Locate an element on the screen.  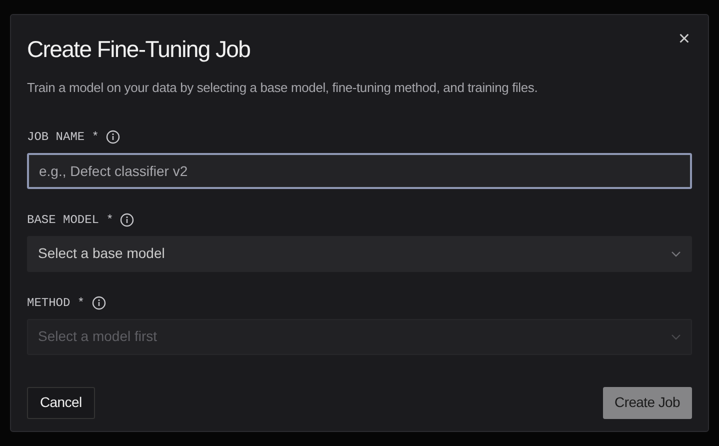
dialog-title: Create Fine-Tuning Job is located at coordinates (138, 49).